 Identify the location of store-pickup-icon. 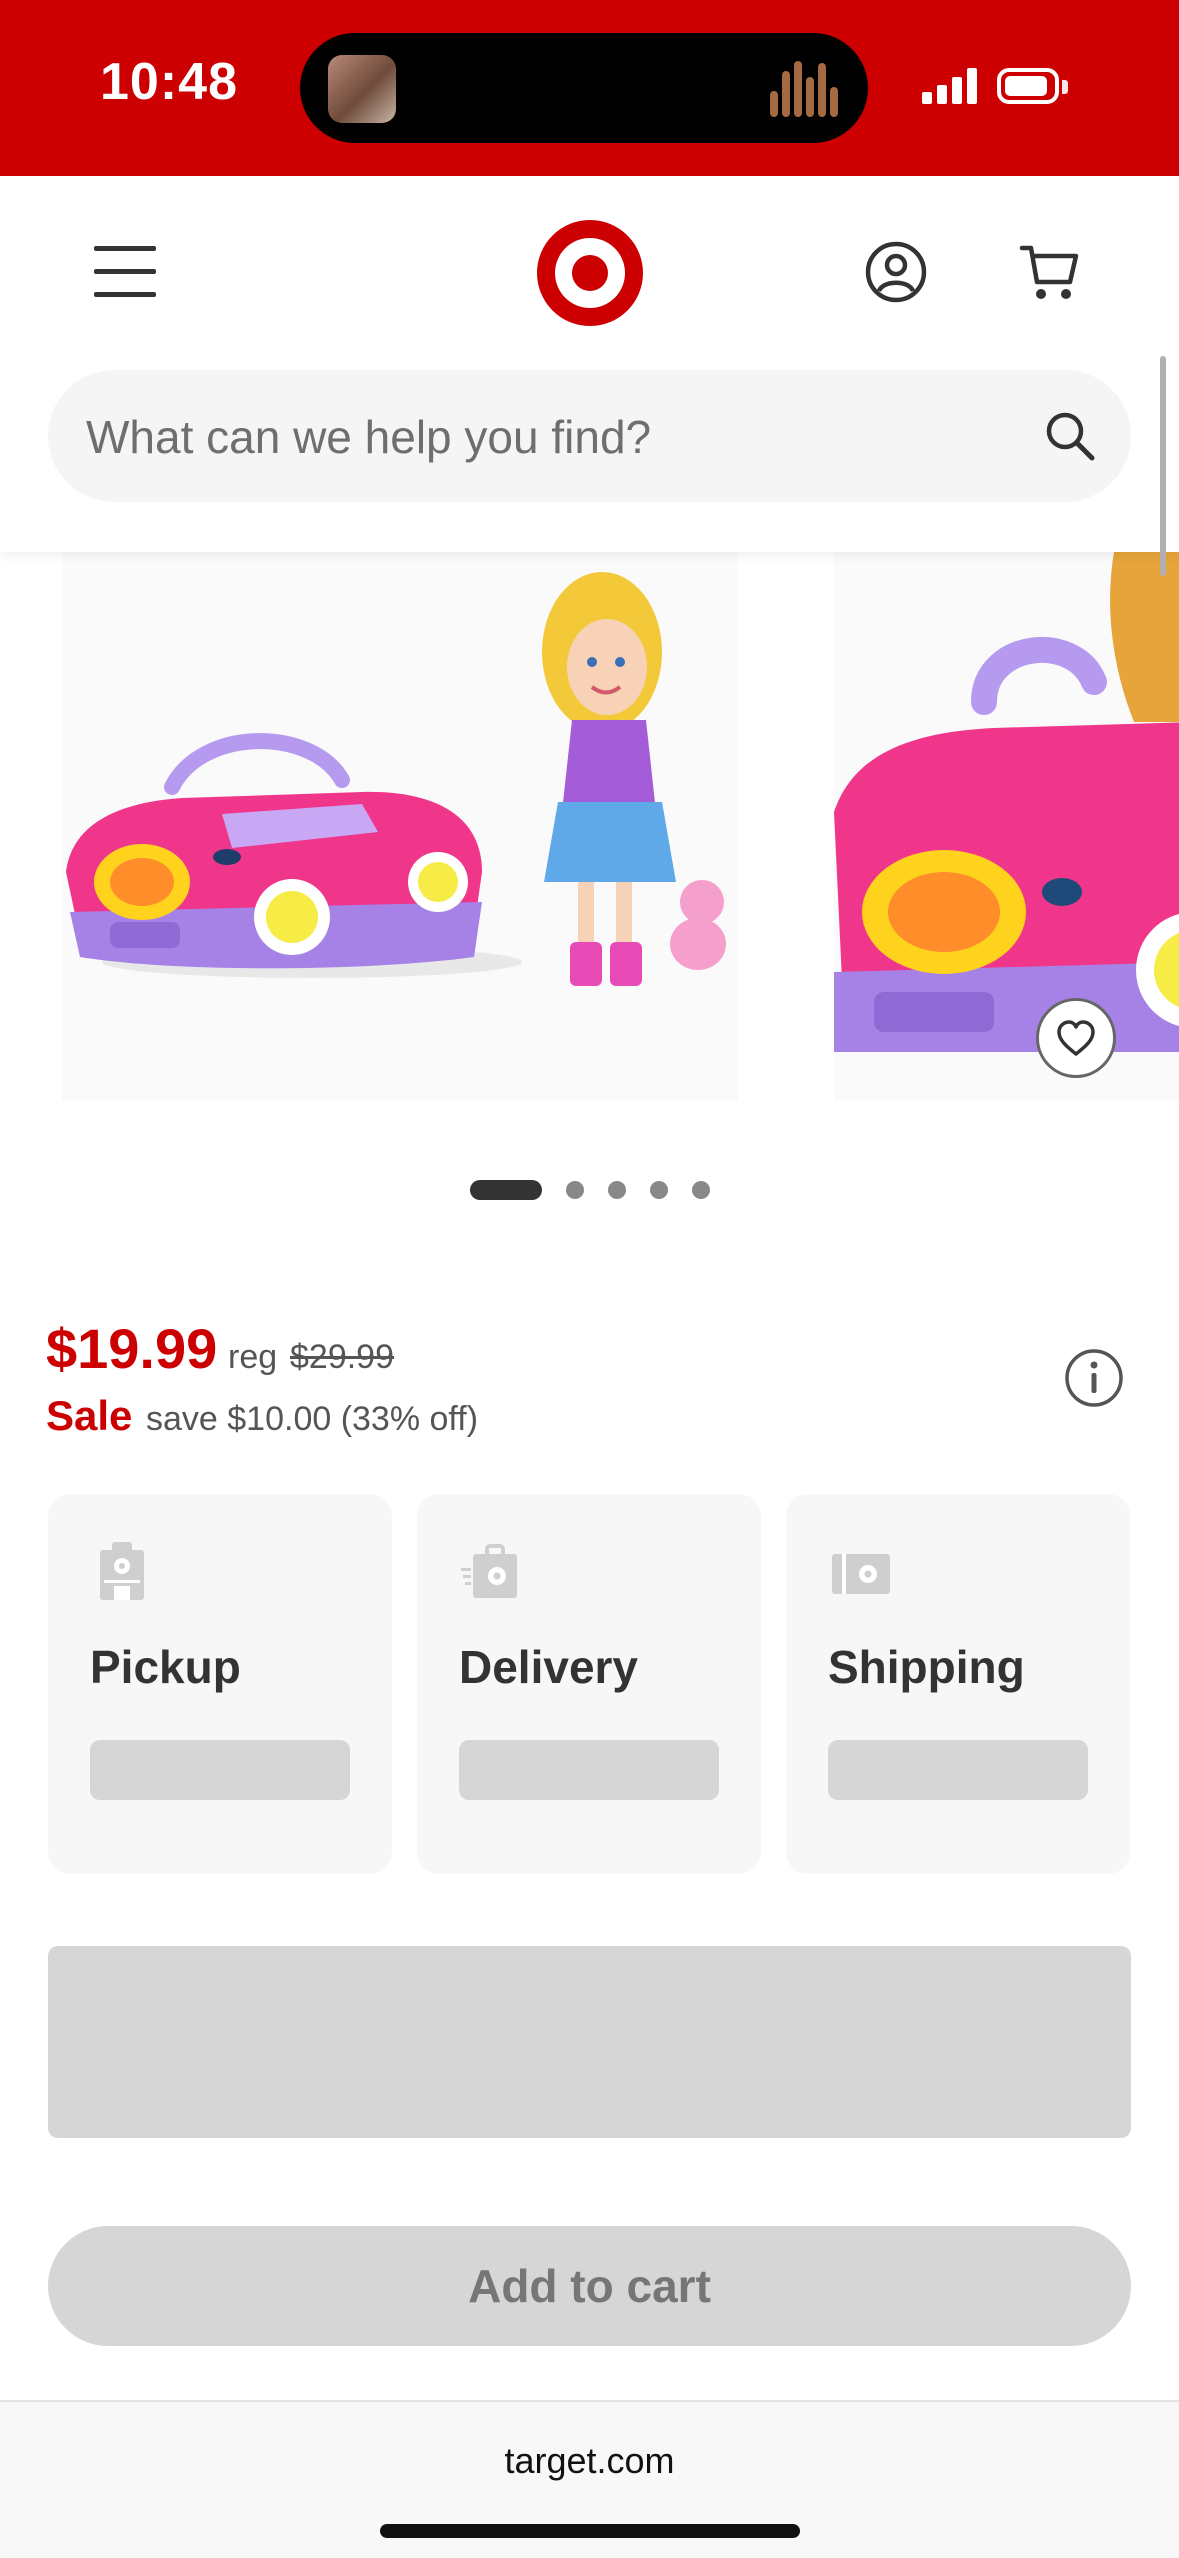
(122, 1571).